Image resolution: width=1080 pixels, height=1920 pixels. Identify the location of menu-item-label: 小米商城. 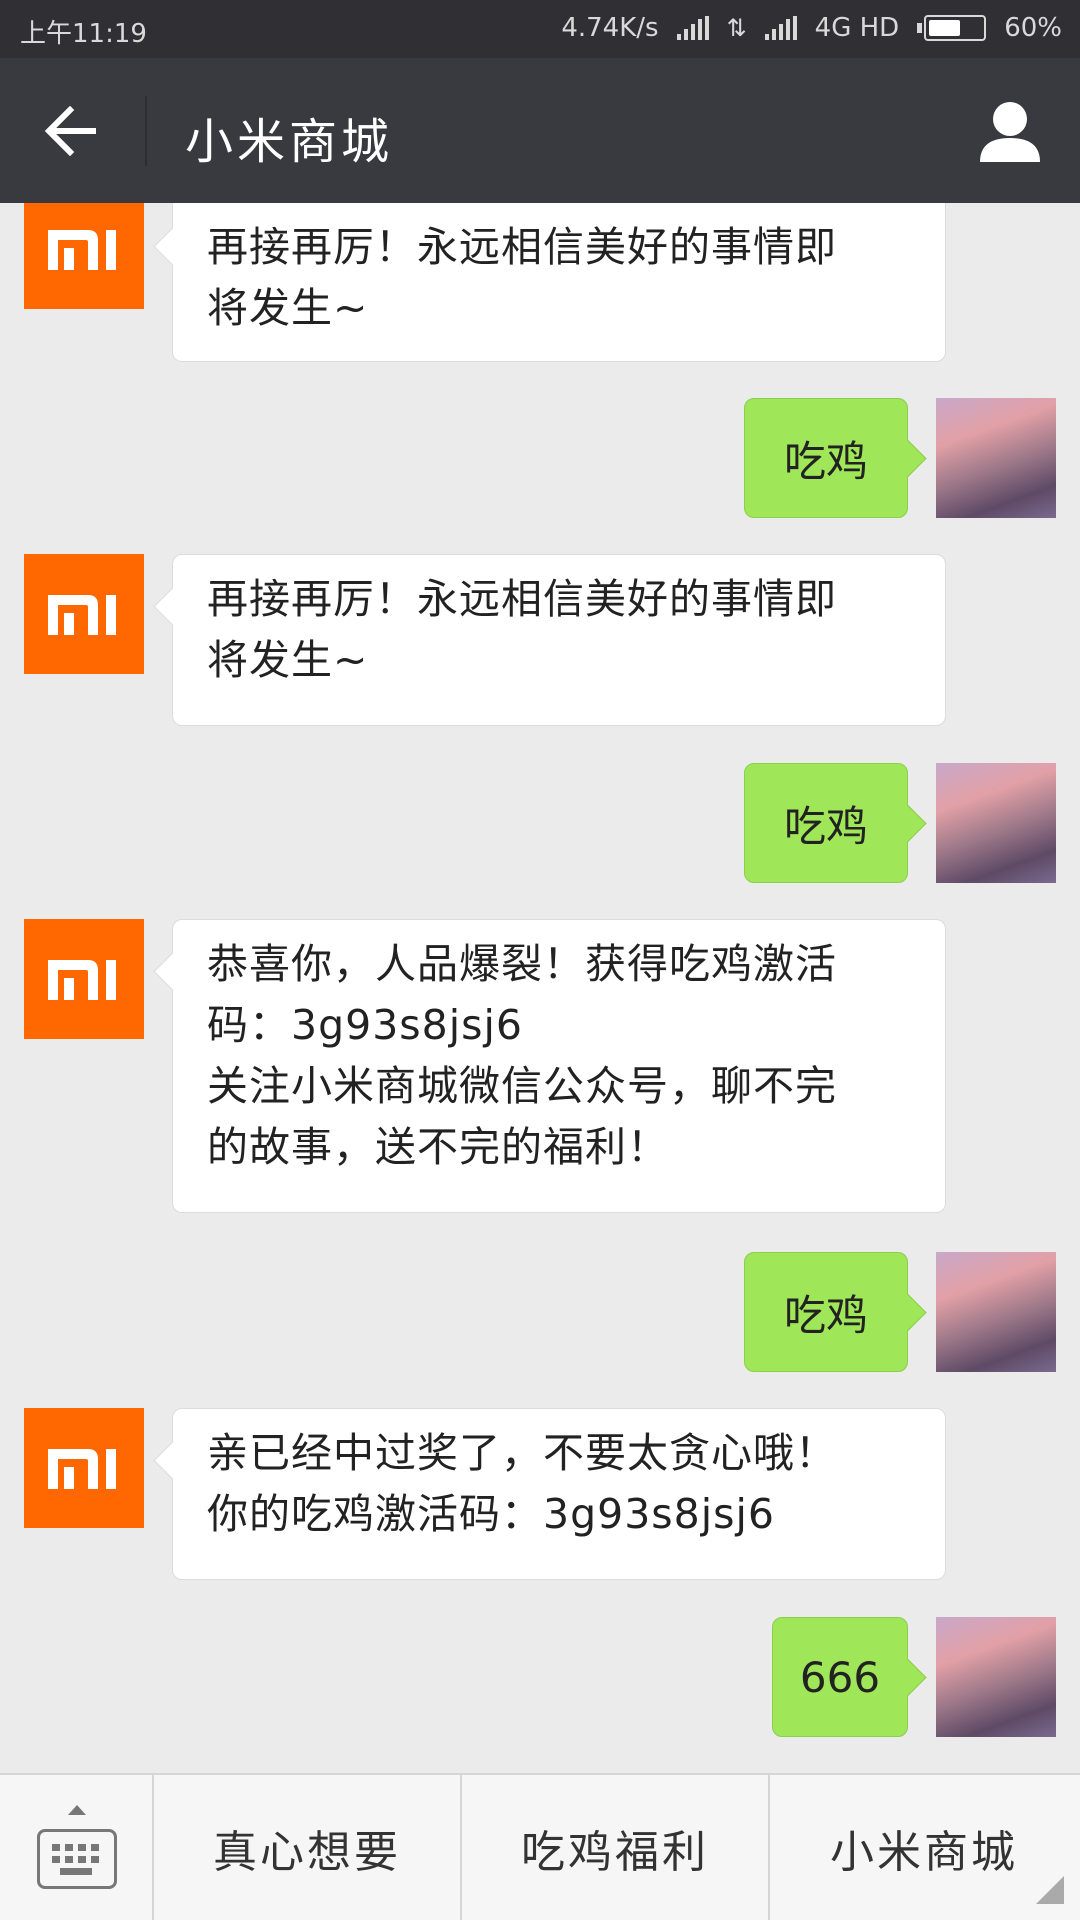
(924, 1852).